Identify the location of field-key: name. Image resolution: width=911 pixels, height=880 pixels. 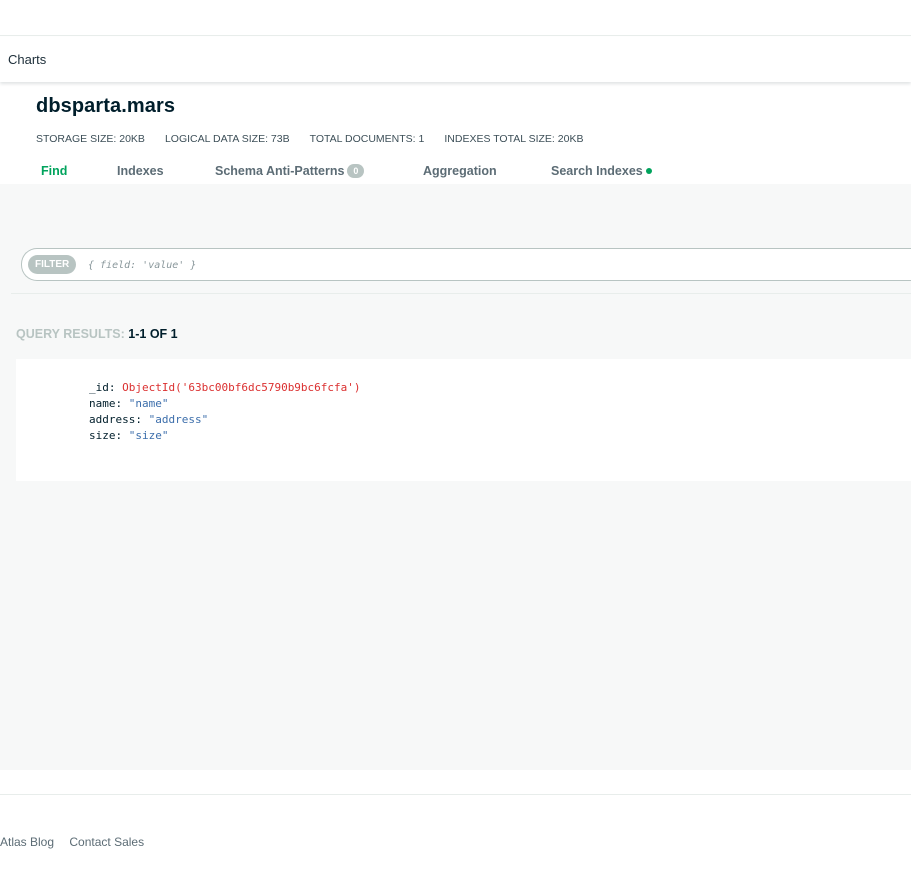
(102, 403).